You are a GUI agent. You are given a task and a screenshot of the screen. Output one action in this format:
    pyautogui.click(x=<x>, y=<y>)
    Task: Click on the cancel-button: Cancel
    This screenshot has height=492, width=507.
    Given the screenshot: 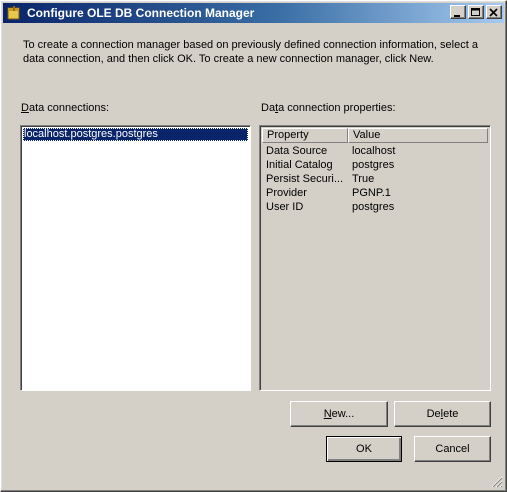 What is the action you would take?
    pyautogui.click(x=452, y=449)
    